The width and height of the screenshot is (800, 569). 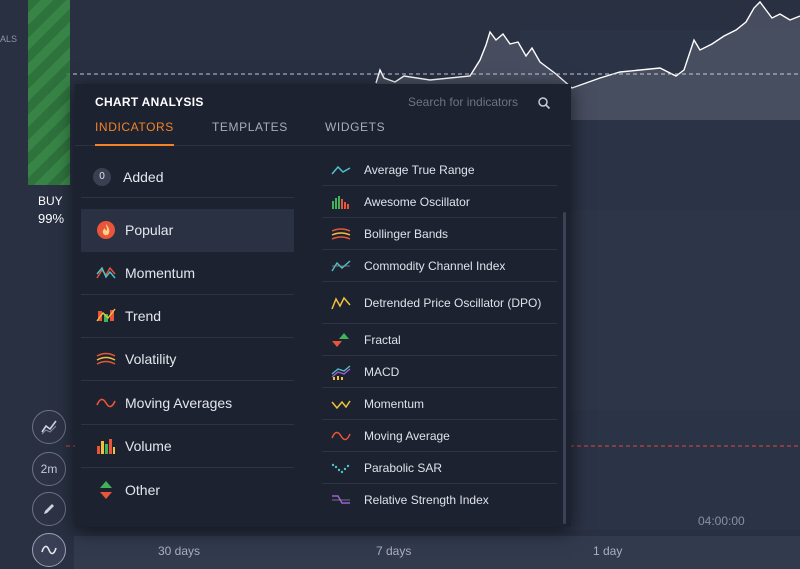 What do you see at coordinates (403, 467) in the screenshot?
I see `indicator-label: Parabolic SAR` at bounding box center [403, 467].